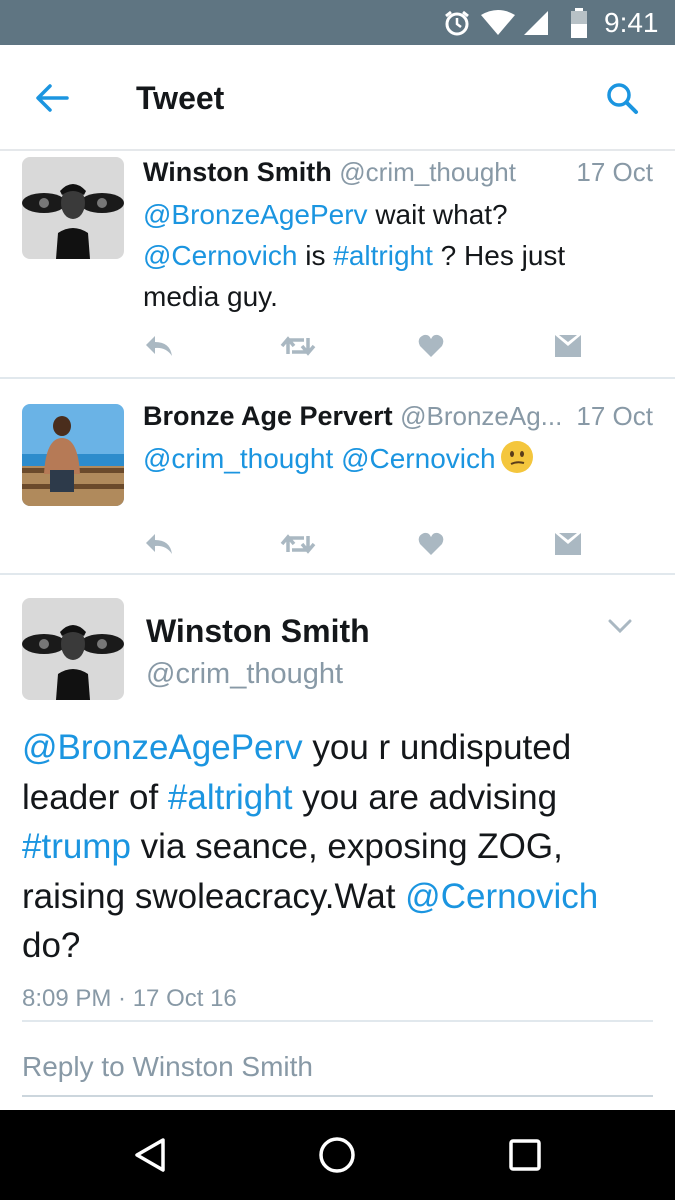 Image resolution: width=675 pixels, height=1200 pixels. Describe the element at coordinates (425, 797) in the screenshot. I see `tweet-text-segment: you are advising` at that location.